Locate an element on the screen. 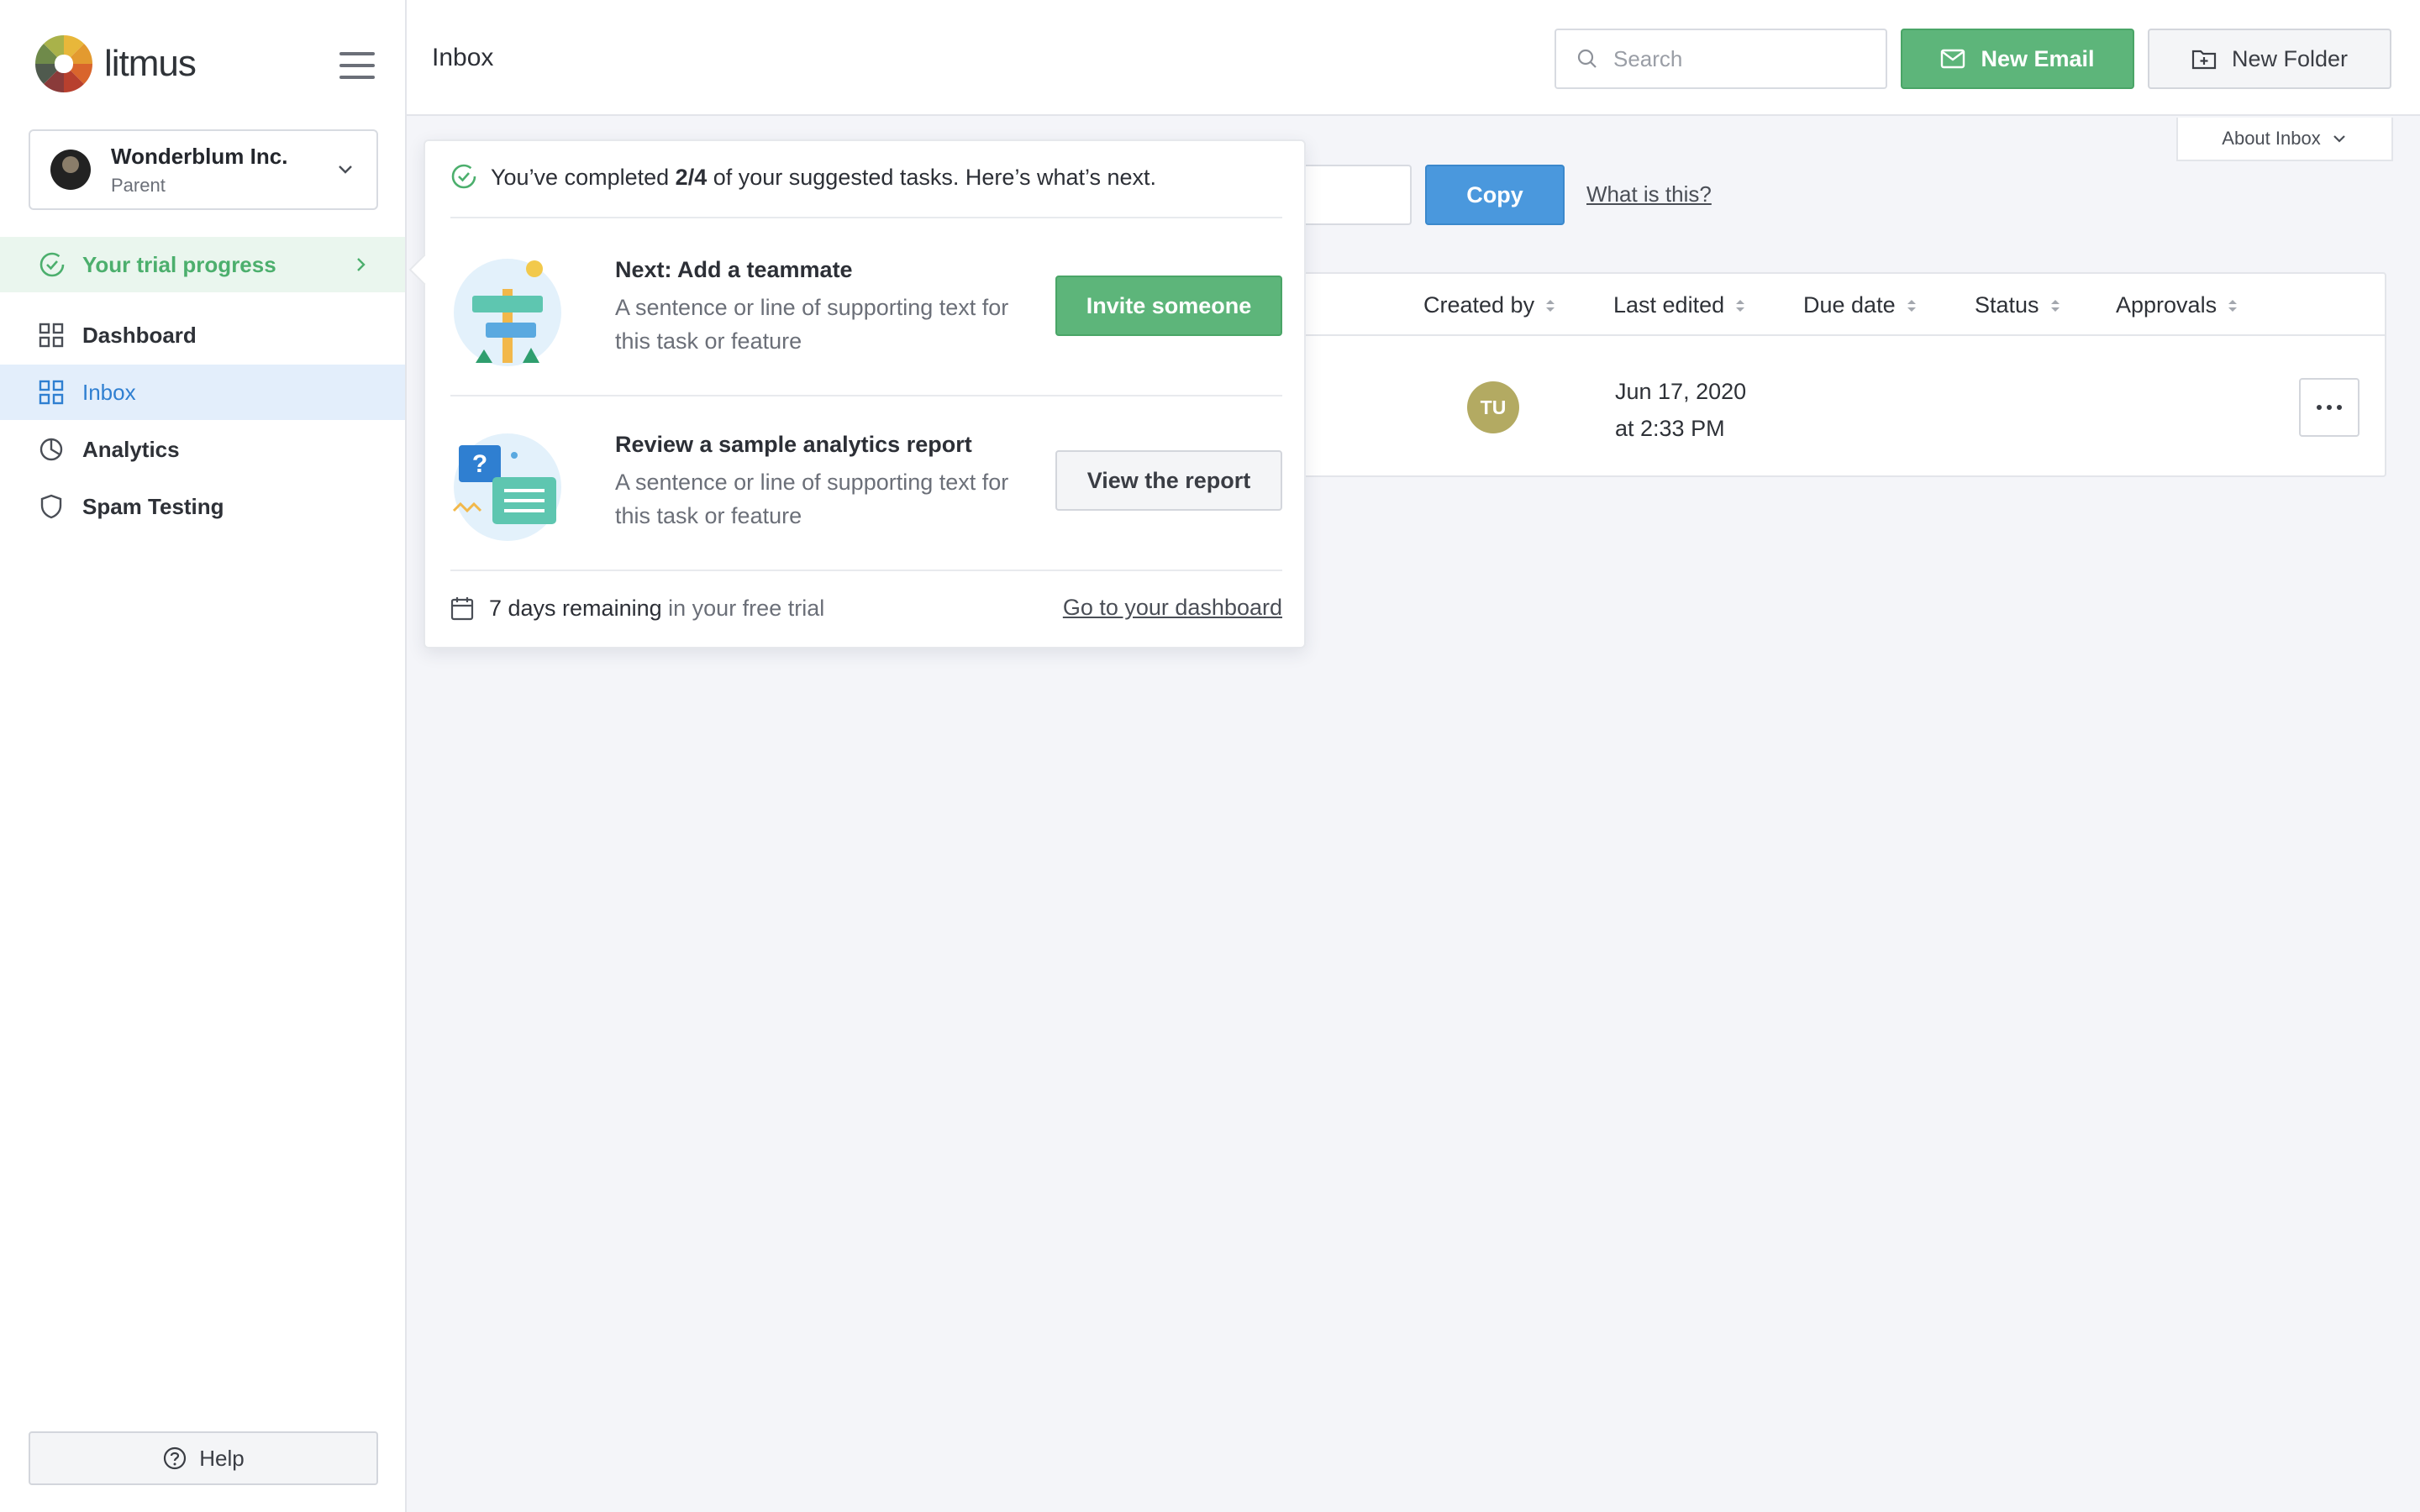 This screenshot has height=1512, width=2420. search-box is located at coordinates (1721, 59).